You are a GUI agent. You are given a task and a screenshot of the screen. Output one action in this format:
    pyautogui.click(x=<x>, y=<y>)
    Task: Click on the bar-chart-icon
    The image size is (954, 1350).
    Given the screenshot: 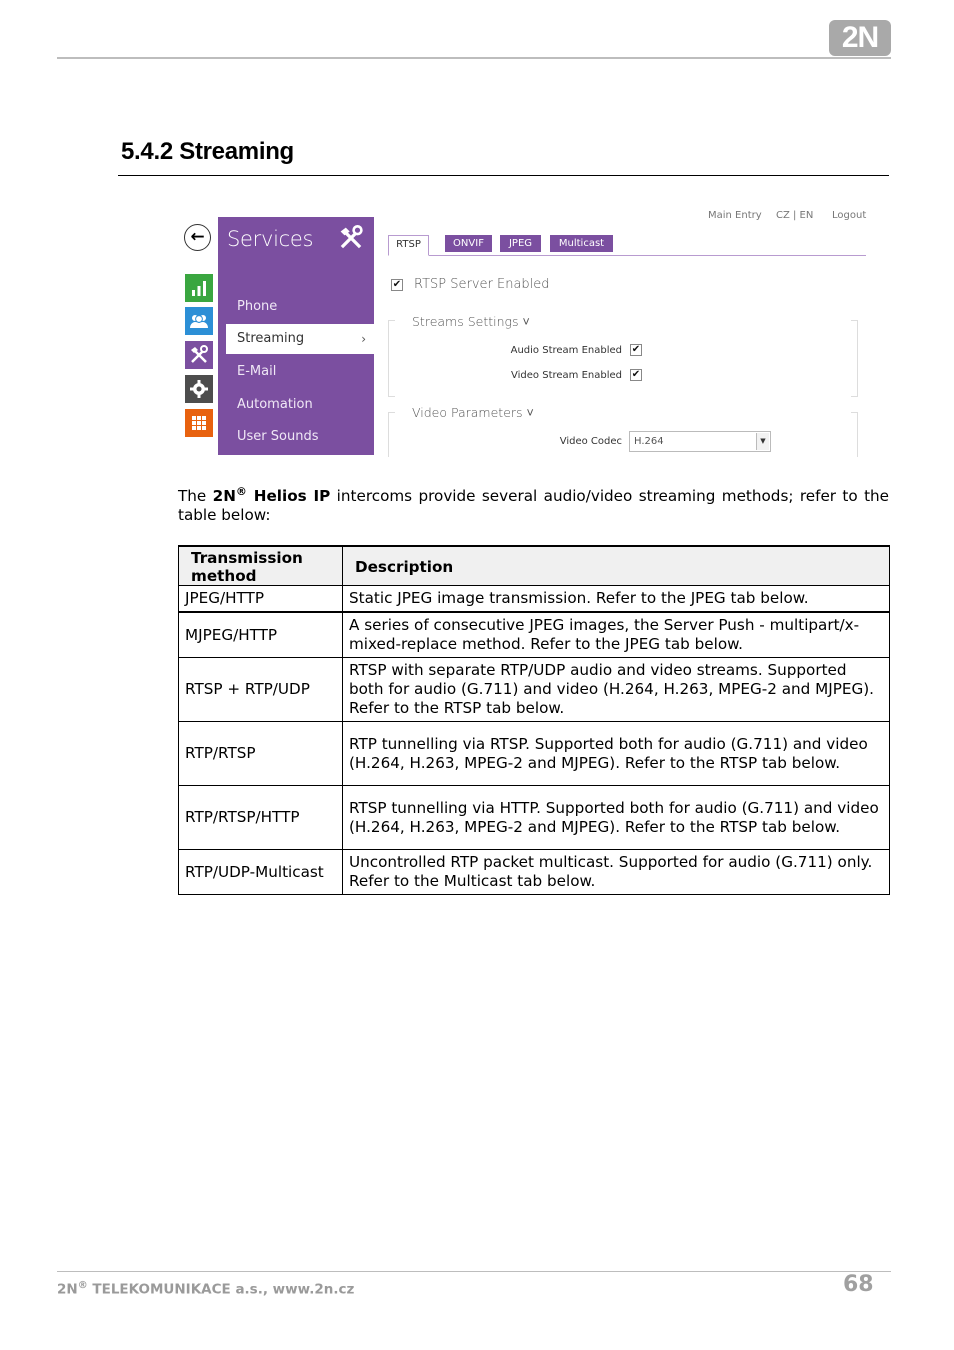 What is the action you would take?
    pyautogui.click(x=199, y=288)
    